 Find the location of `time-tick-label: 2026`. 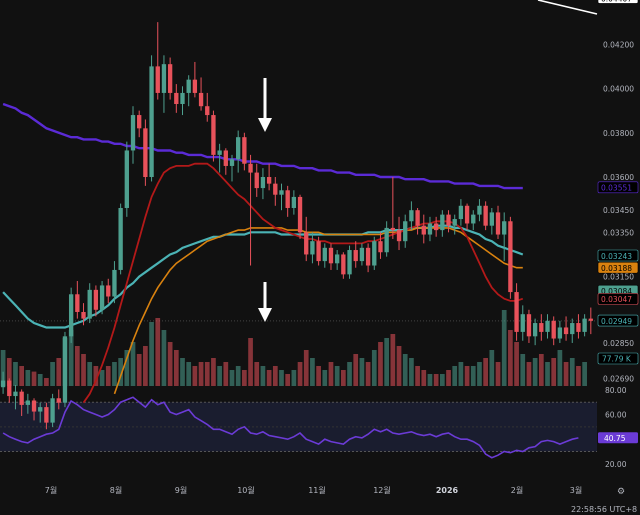

time-tick-label: 2026 is located at coordinates (447, 490).